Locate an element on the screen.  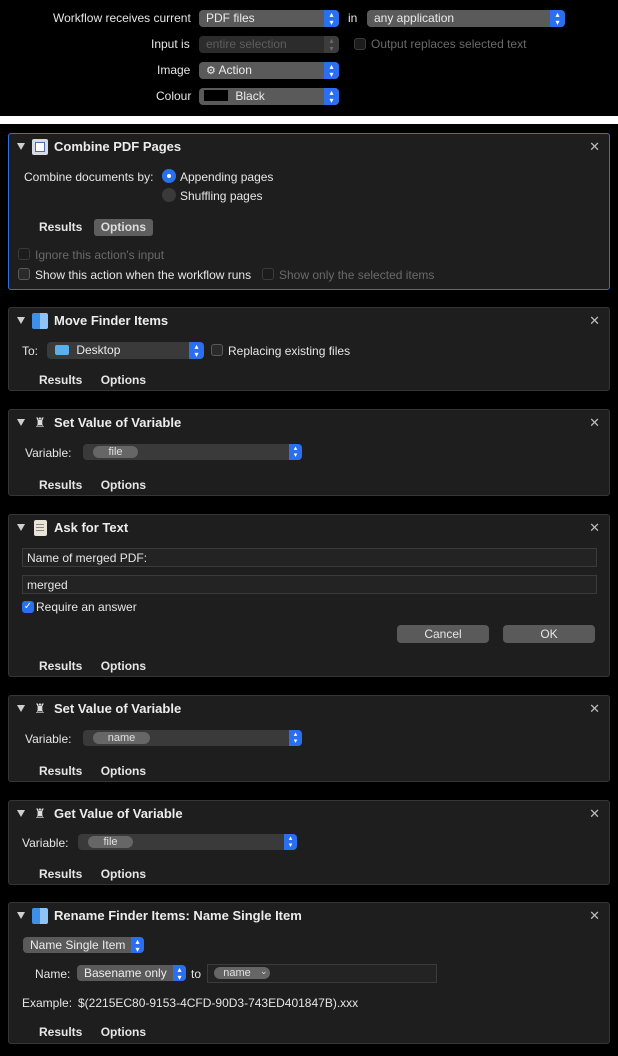
default-answer-field: merged is located at coordinates (309, 584).